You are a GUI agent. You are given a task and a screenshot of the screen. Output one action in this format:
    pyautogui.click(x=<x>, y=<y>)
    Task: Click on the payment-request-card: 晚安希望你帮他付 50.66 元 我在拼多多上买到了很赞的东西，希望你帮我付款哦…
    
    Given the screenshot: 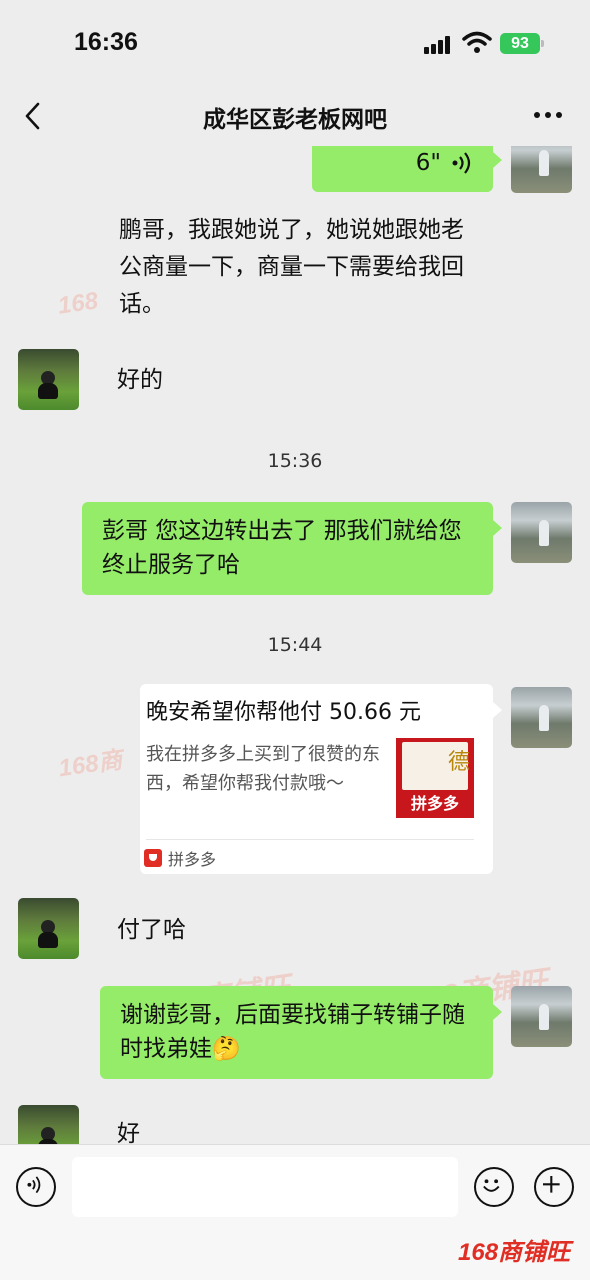 What is the action you would take?
    pyautogui.click(x=321, y=779)
    